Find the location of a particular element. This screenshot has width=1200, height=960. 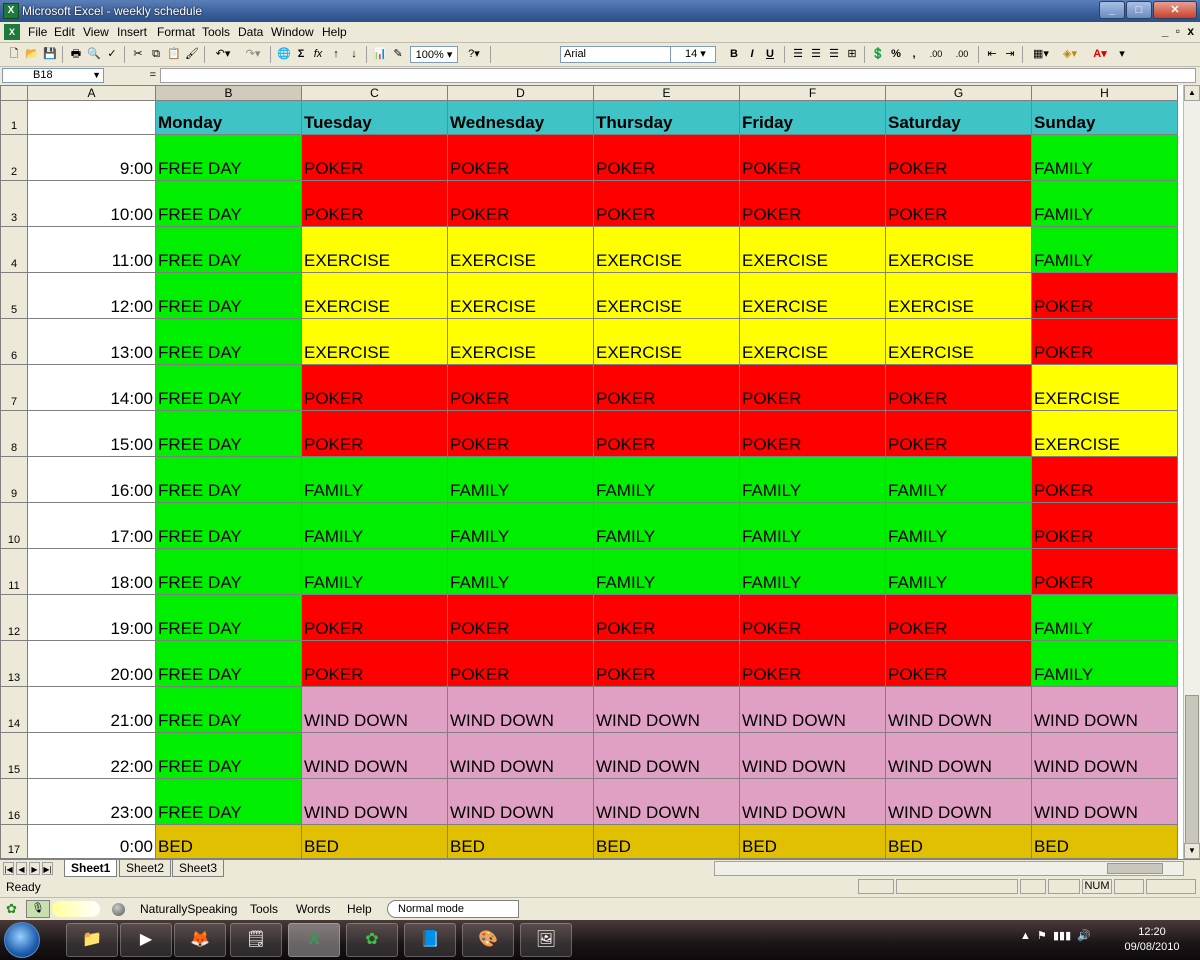

day-header-cell: Monday is located at coordinates (228, 117).